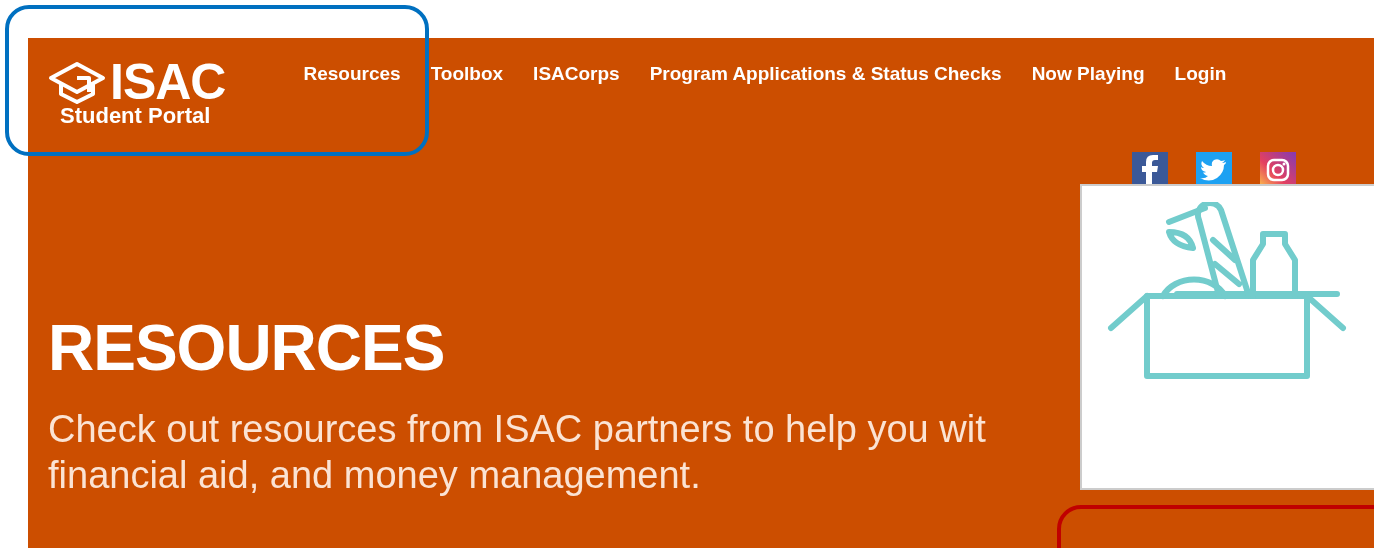  What do you see at coordinates (517, 429) in the screenshot?
I see `intro-text-line: Check out resources from ISAC partners to help you wit` at bounding box center [517, 429].